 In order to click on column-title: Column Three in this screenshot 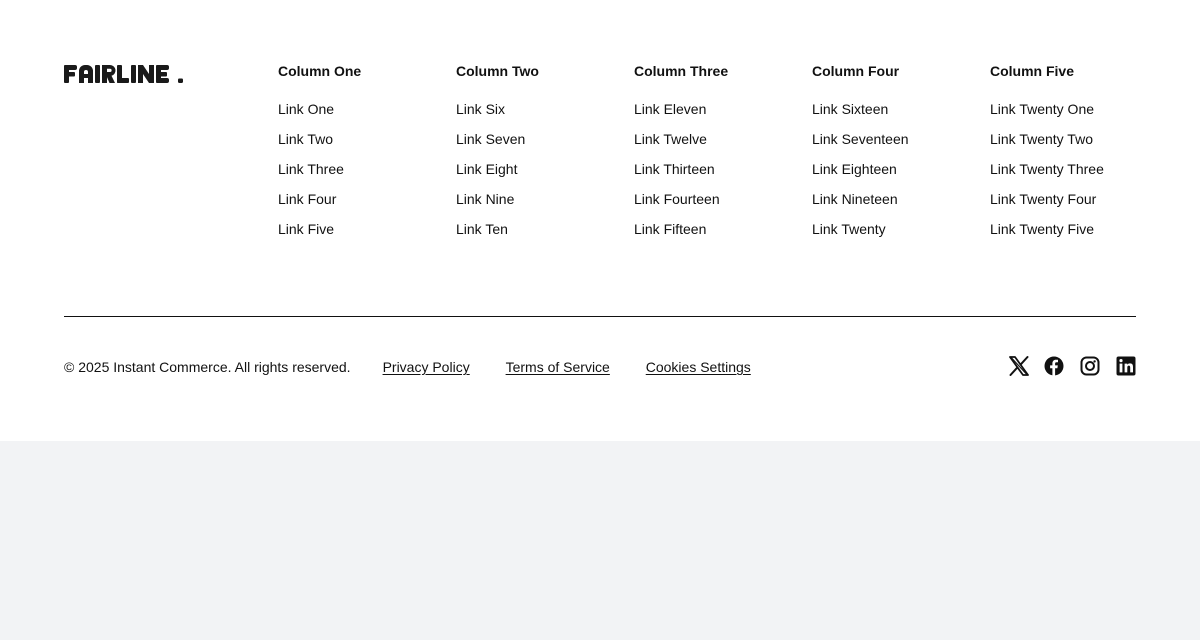, I will do `click(681, 71)`.